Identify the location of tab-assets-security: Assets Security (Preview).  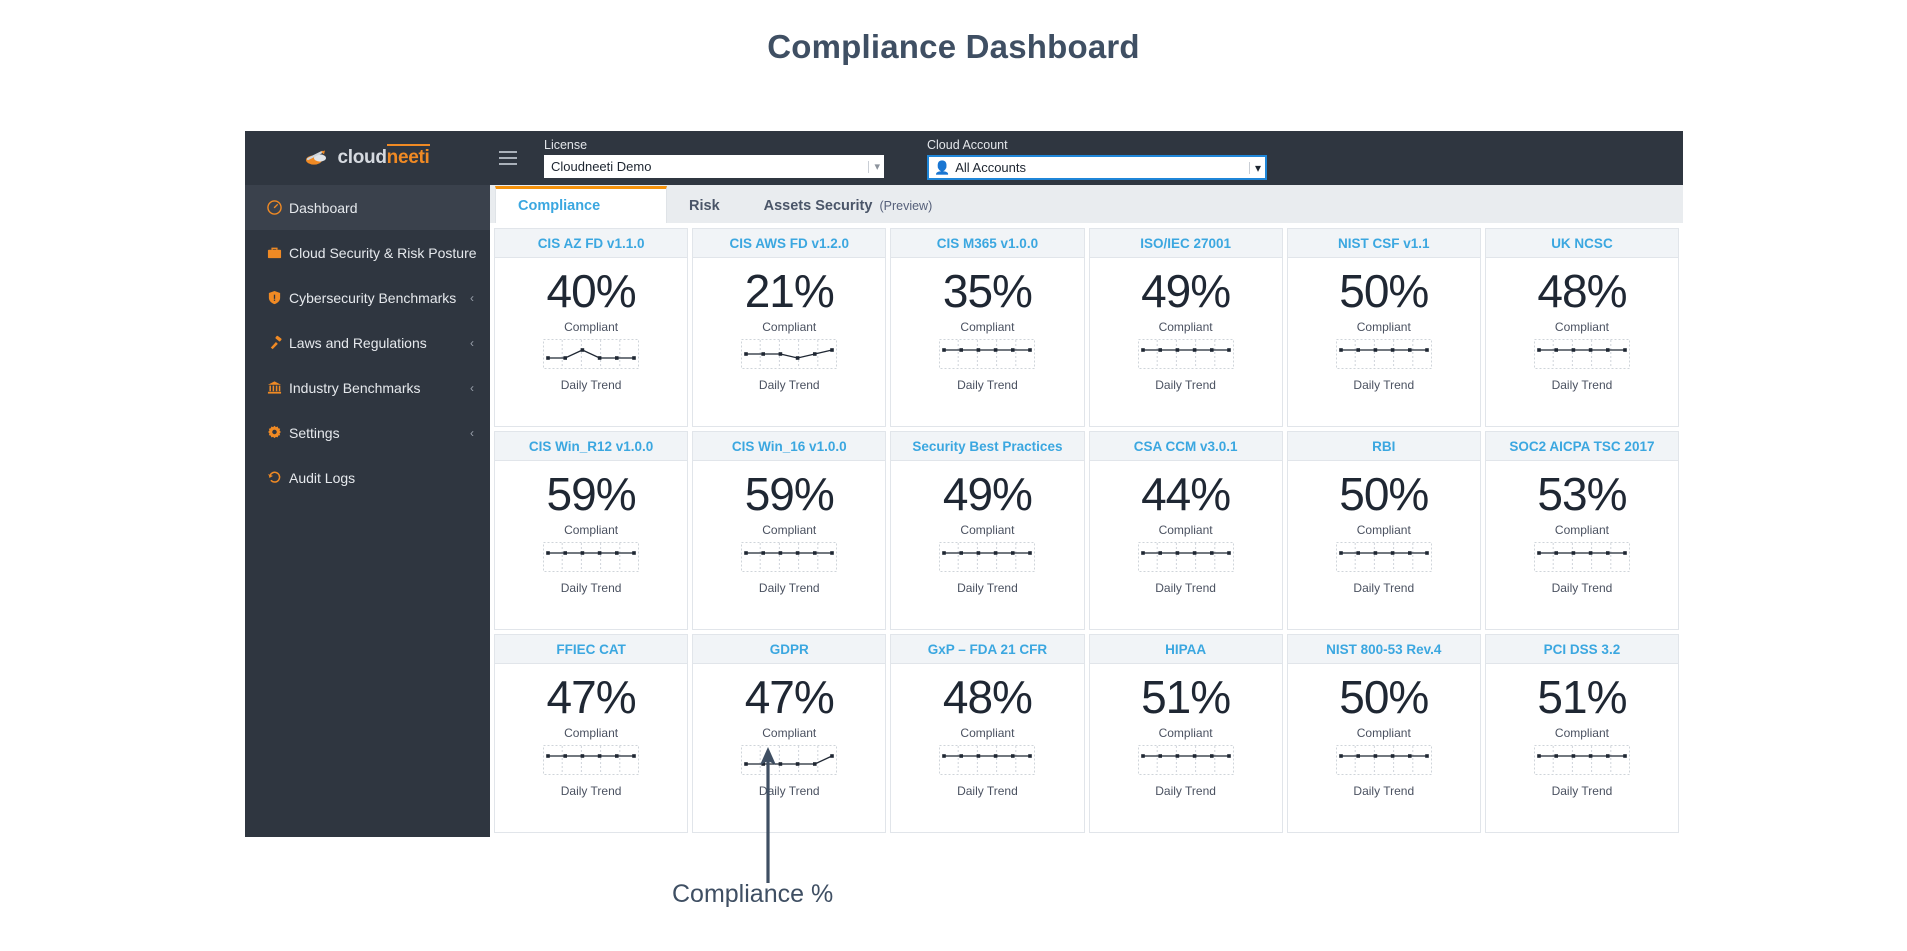
(848, 206).